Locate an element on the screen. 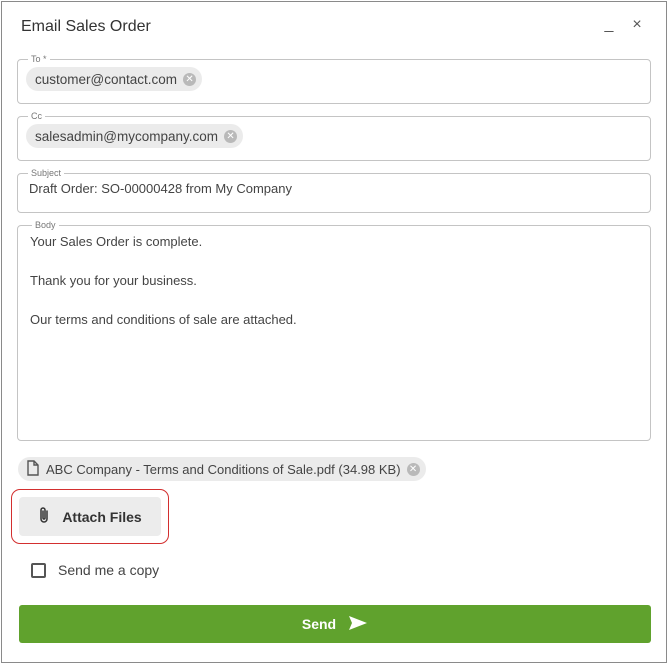  recipient-chip: customer@contact.com ✕ is located at coordinates (114, 79).